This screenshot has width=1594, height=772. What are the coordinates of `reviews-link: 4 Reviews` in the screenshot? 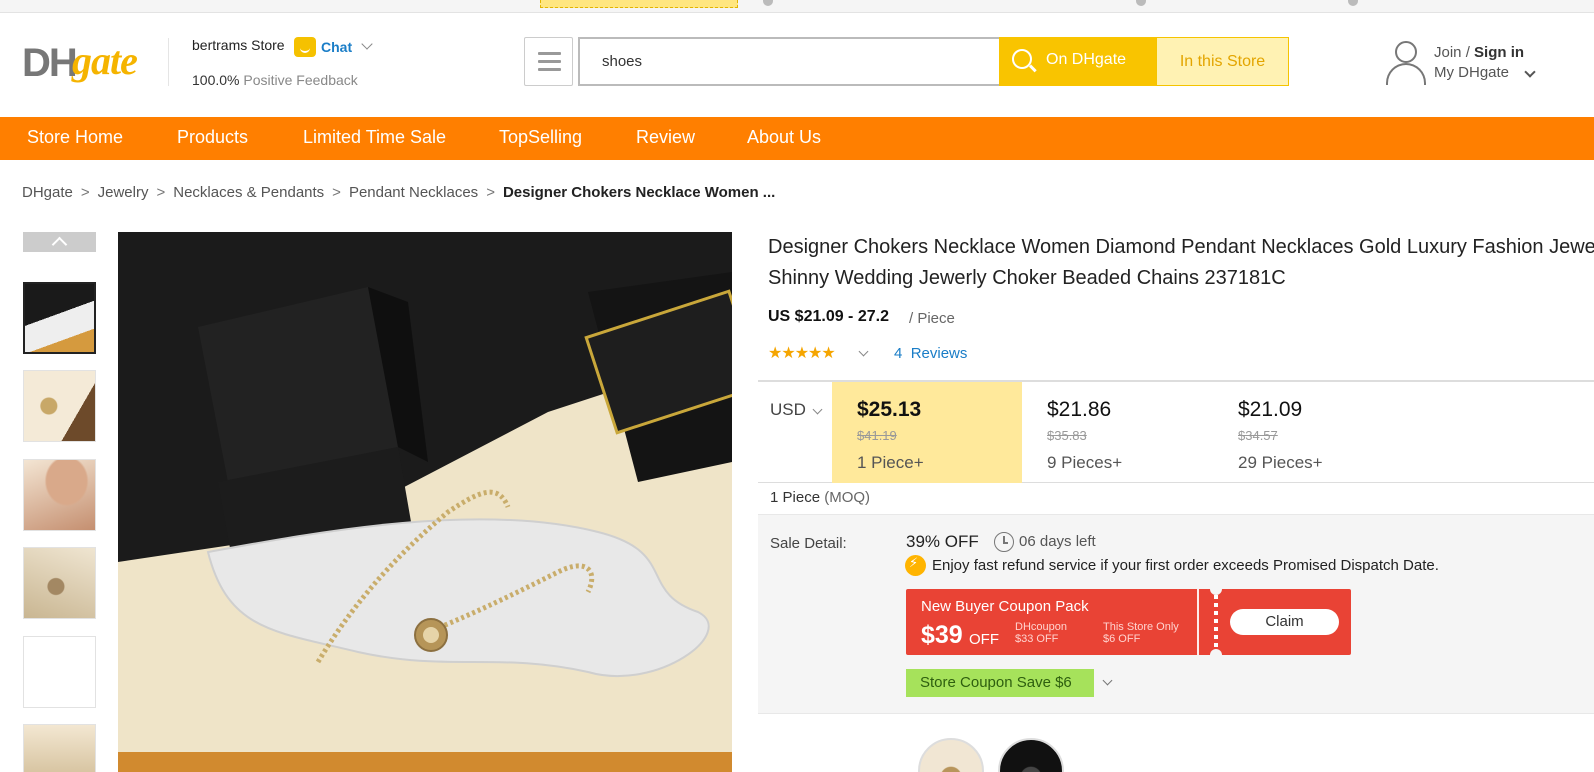 It's located at (930, 353).